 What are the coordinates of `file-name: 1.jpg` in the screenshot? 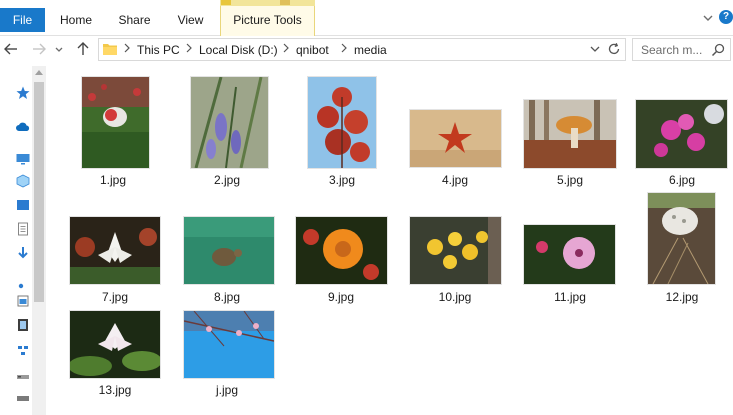 It's located at (113, 180).